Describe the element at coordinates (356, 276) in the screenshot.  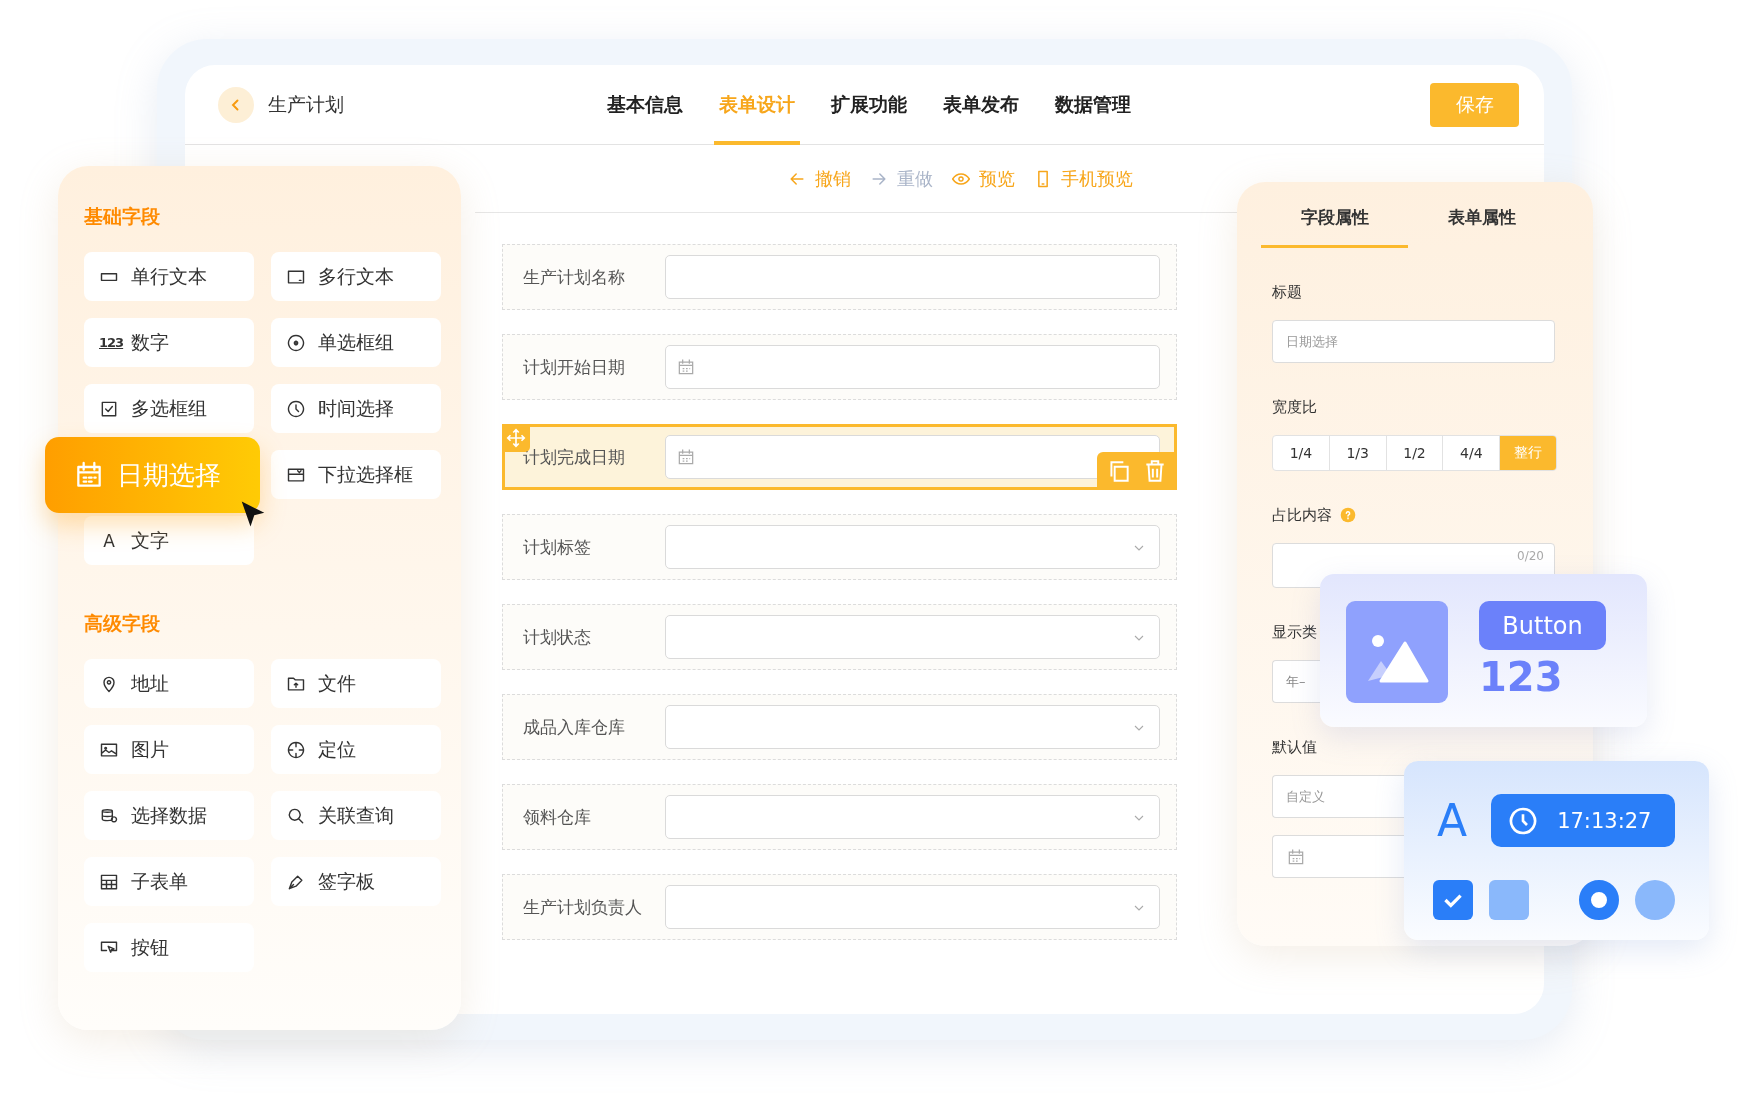
I see `field-type-item: 多行文本` at that location.